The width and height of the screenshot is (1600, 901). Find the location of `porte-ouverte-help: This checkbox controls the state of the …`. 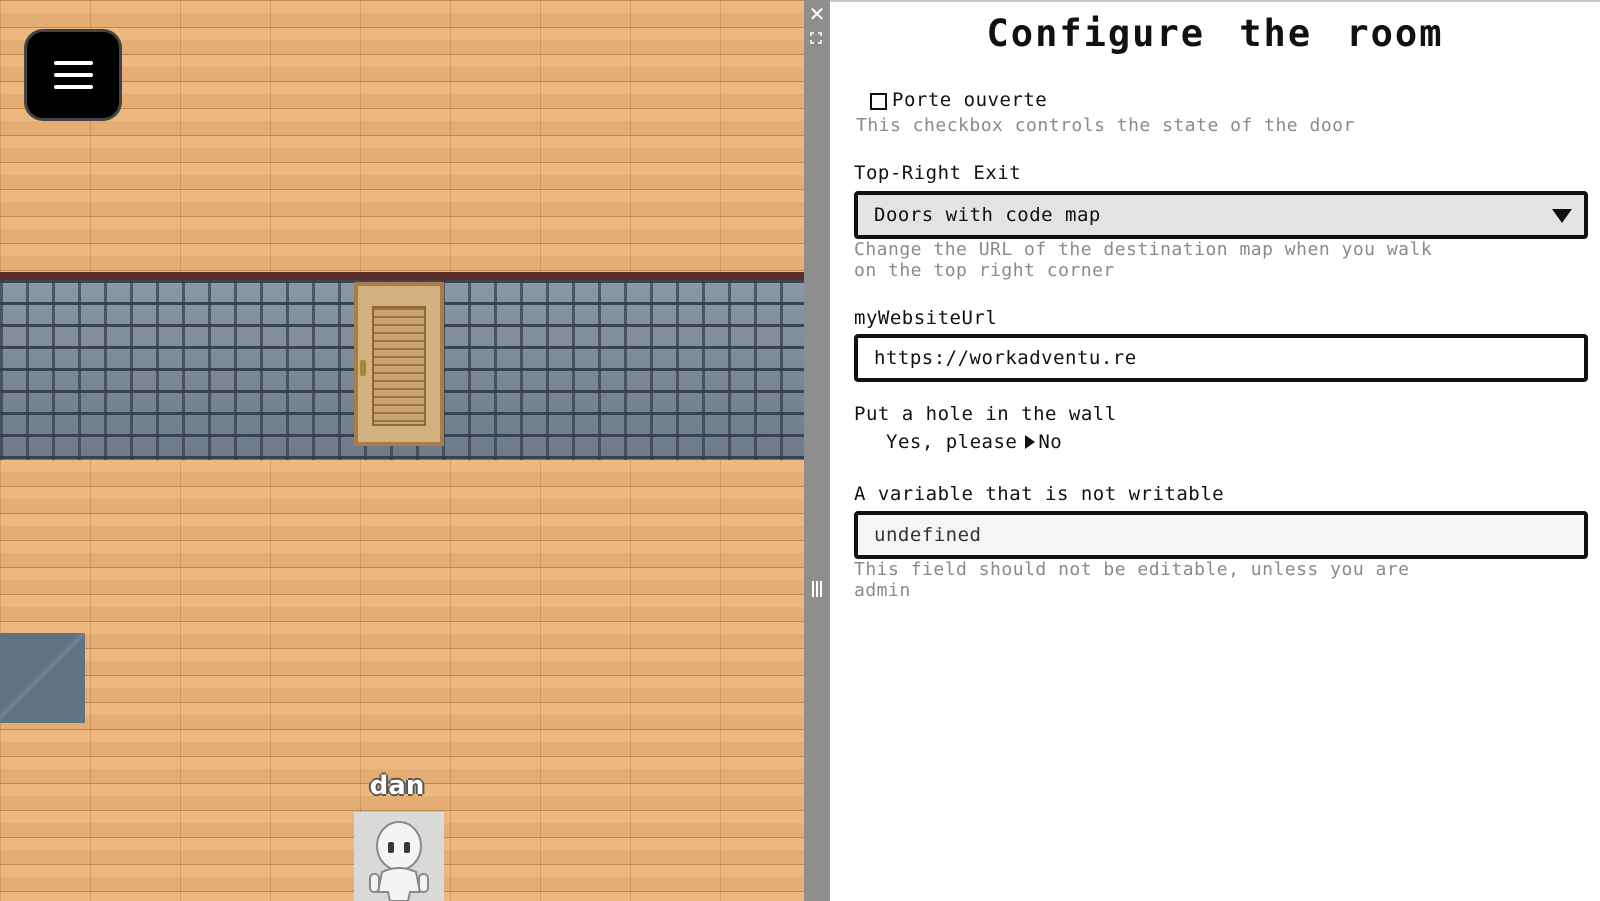

porte-ouverte-help: This checkbox controls the state of the … is located at coordinates (1105, 125).